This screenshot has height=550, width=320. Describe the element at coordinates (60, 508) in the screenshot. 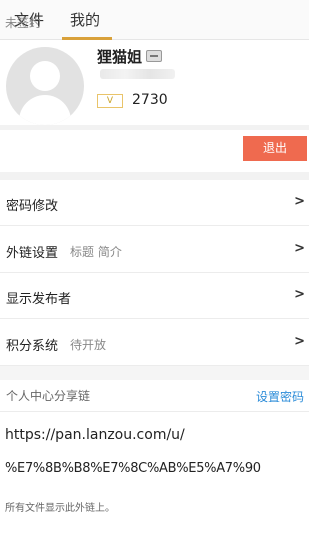

I see `share-link-note: 所有文件显示此外链上。` at that location.